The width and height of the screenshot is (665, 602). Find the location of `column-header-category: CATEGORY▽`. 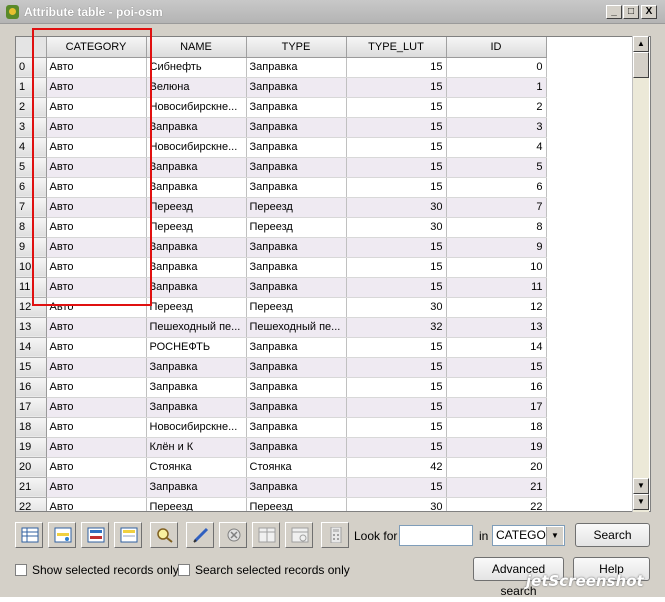

column-header-category: CATEGORY▽ is located at coordinates (96, 47).